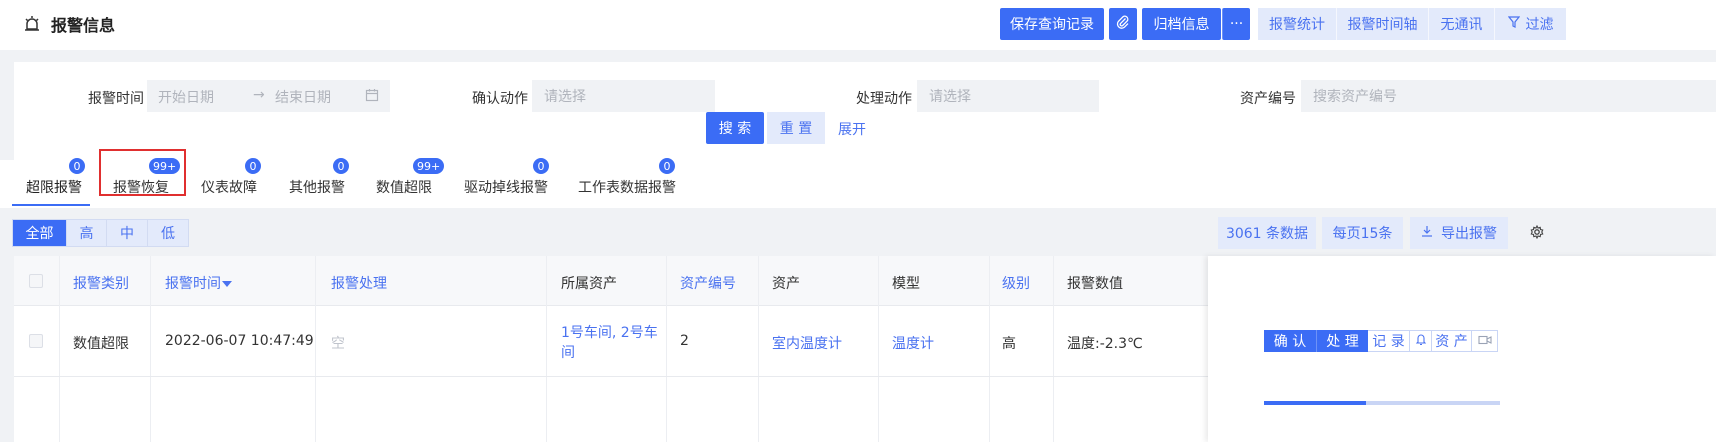 The height and width of the screenshot is (442, 1716). Describe the element at coordinates (1095, 284) in the screenshot. I see `header-value: 报警数值` at that location.